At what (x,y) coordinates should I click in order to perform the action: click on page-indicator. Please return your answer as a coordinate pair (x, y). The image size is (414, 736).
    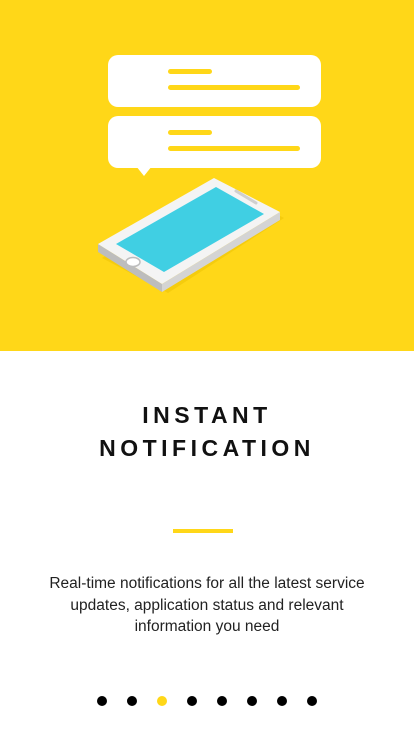
    Looking at the image, I should click on (207, 702).